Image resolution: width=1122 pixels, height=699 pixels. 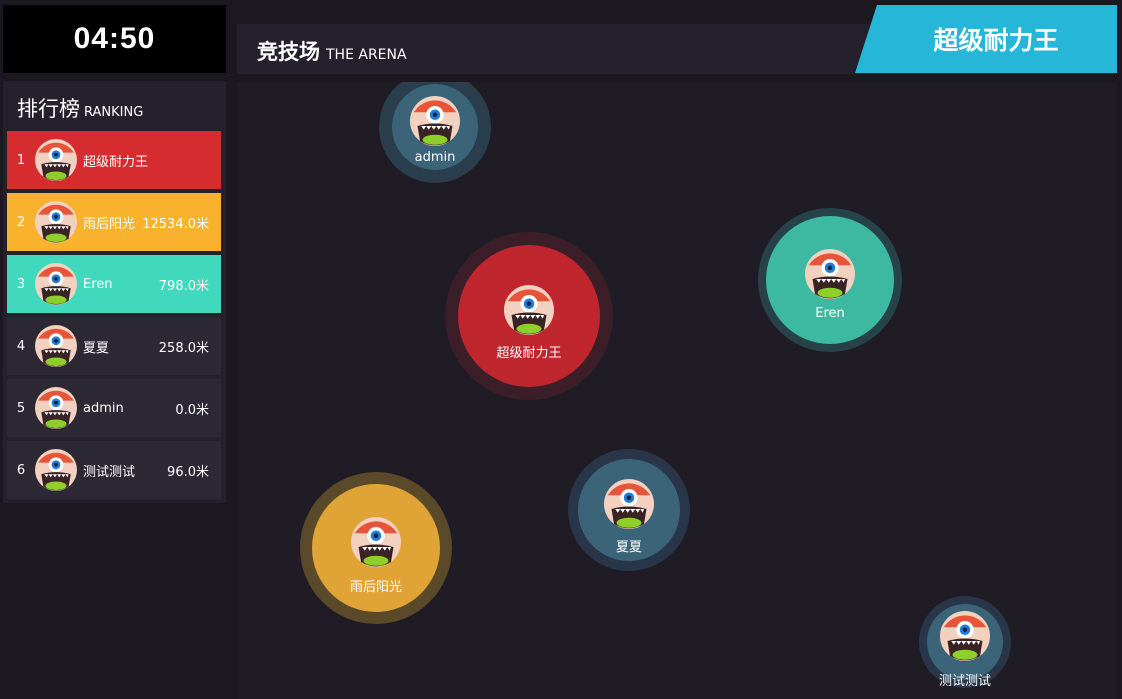 I want to click on rank-player-name: admin, so click(x=103, y=408).